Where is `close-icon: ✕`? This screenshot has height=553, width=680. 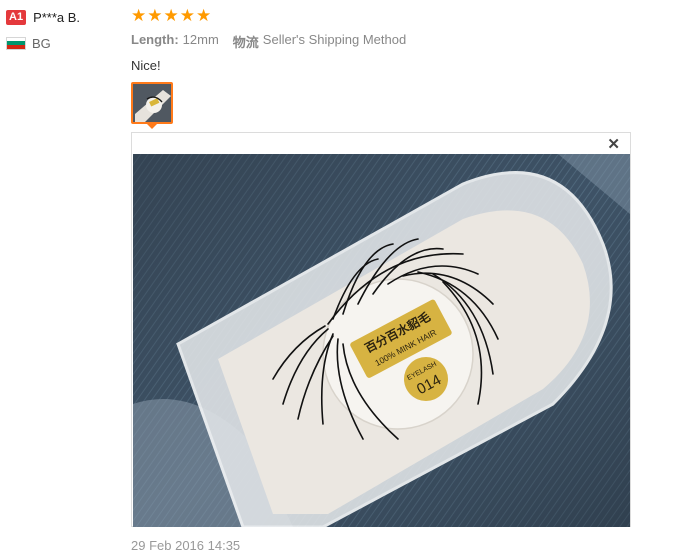
close-icon: ✕ is located at coordinates (613, 145).